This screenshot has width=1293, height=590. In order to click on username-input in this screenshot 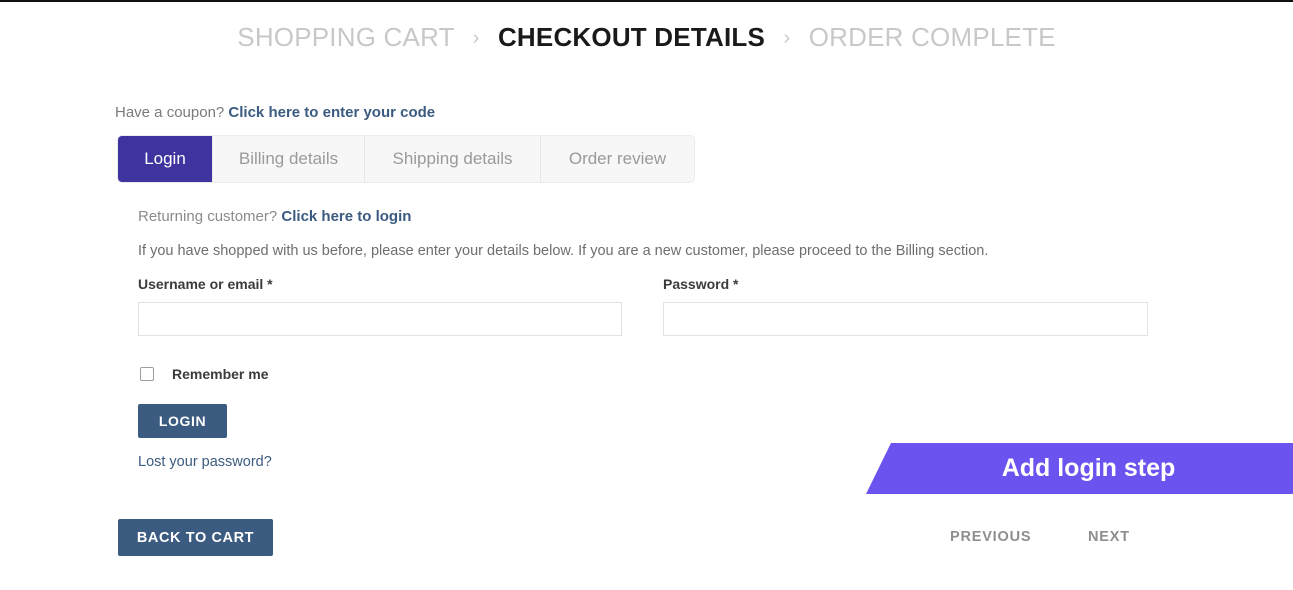, I will do `click(380, 319)`.